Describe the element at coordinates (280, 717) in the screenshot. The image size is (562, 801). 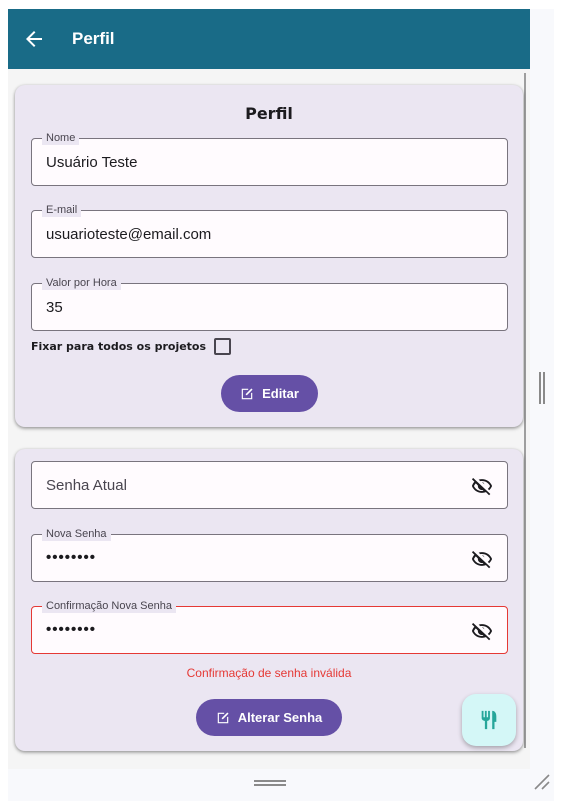
I see `change-password-label: Alterar Senha` at that location.